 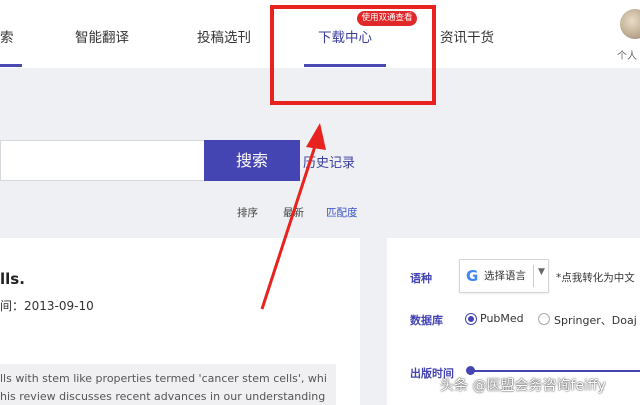 What do you see at coordinates (289, 224) in the screenshot?
I see `arrow-shaft` at bounding box center [289, 224].